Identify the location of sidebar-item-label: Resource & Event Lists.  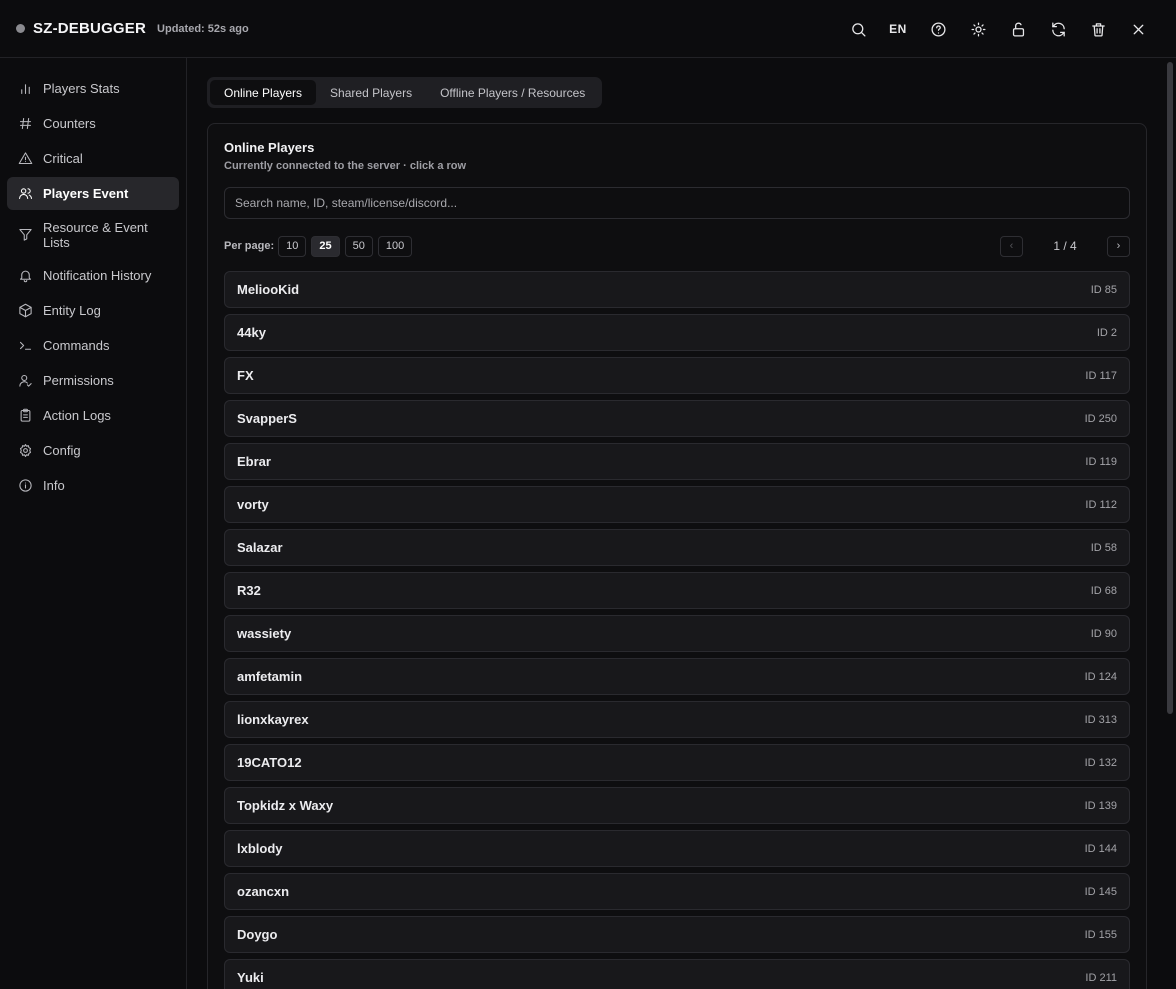
(95, 234).